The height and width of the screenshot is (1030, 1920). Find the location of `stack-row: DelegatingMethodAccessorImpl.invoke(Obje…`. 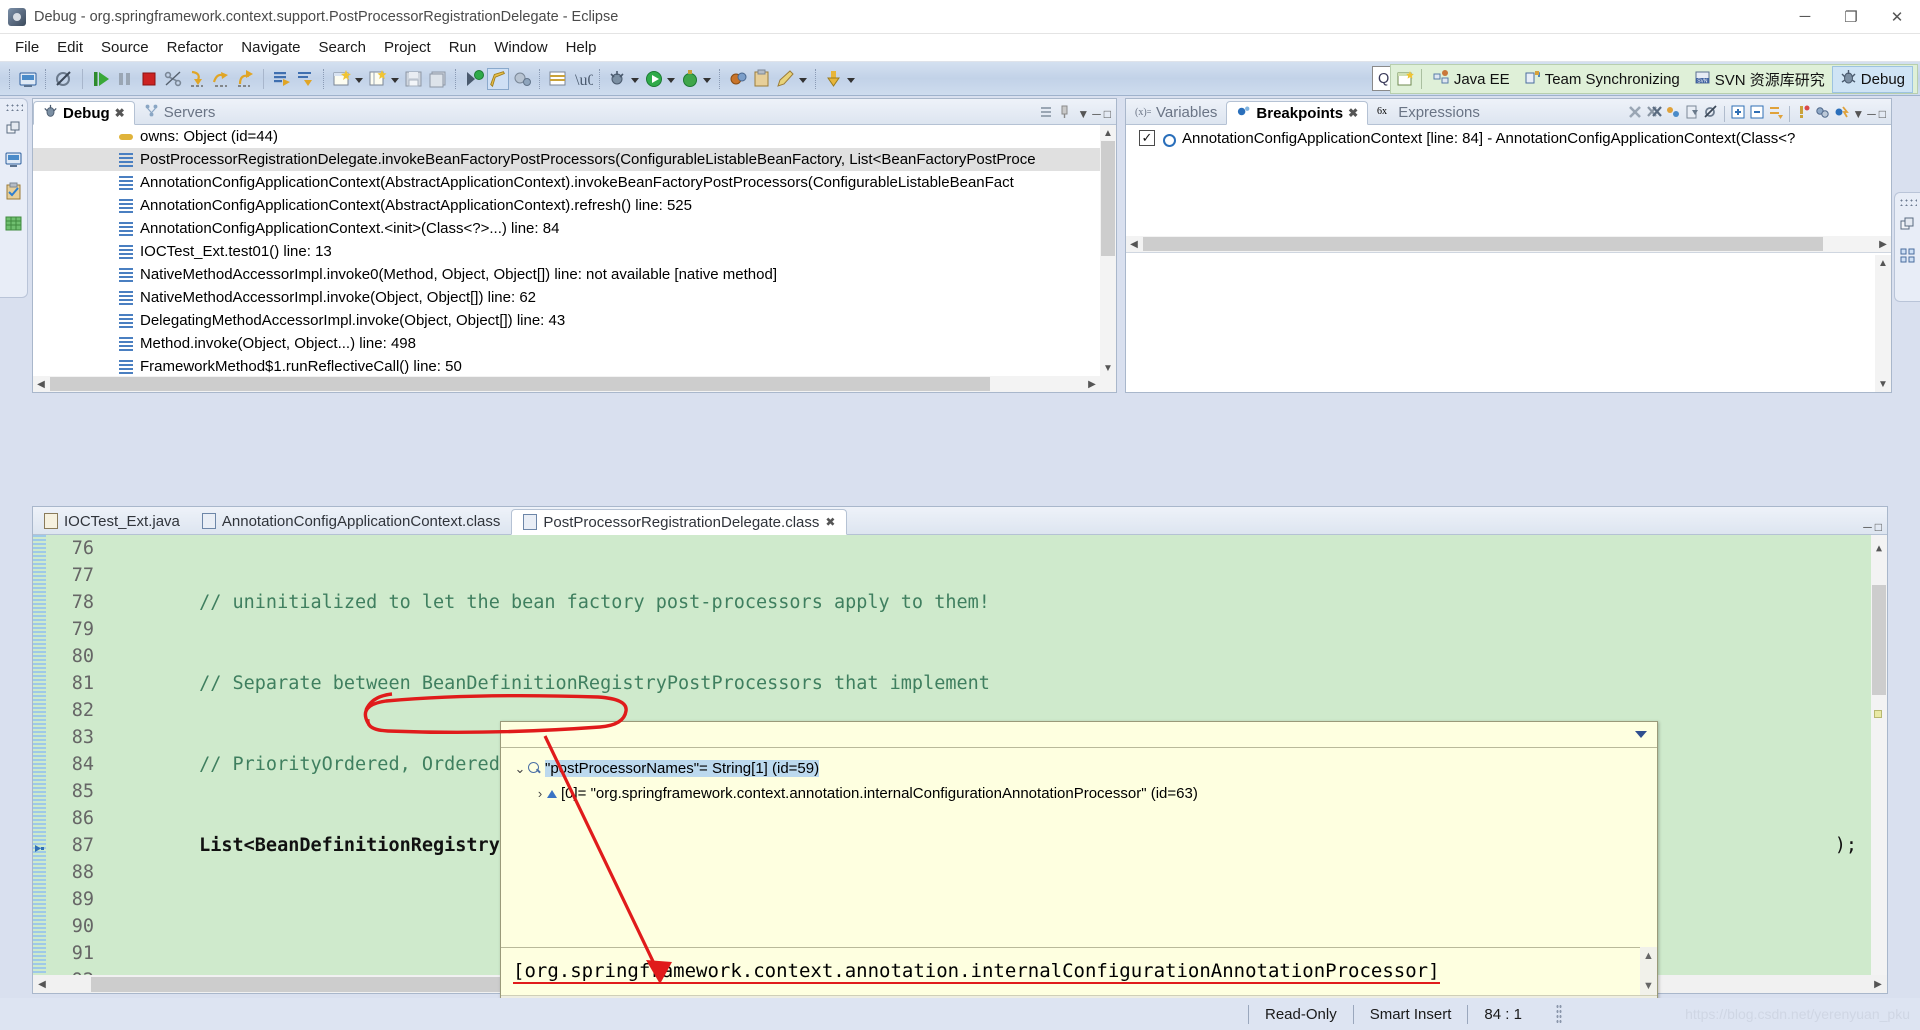

stack-row: DelegatingMethodAccessorImpl.invoke(Obje… is located at coordinates (574, 320).